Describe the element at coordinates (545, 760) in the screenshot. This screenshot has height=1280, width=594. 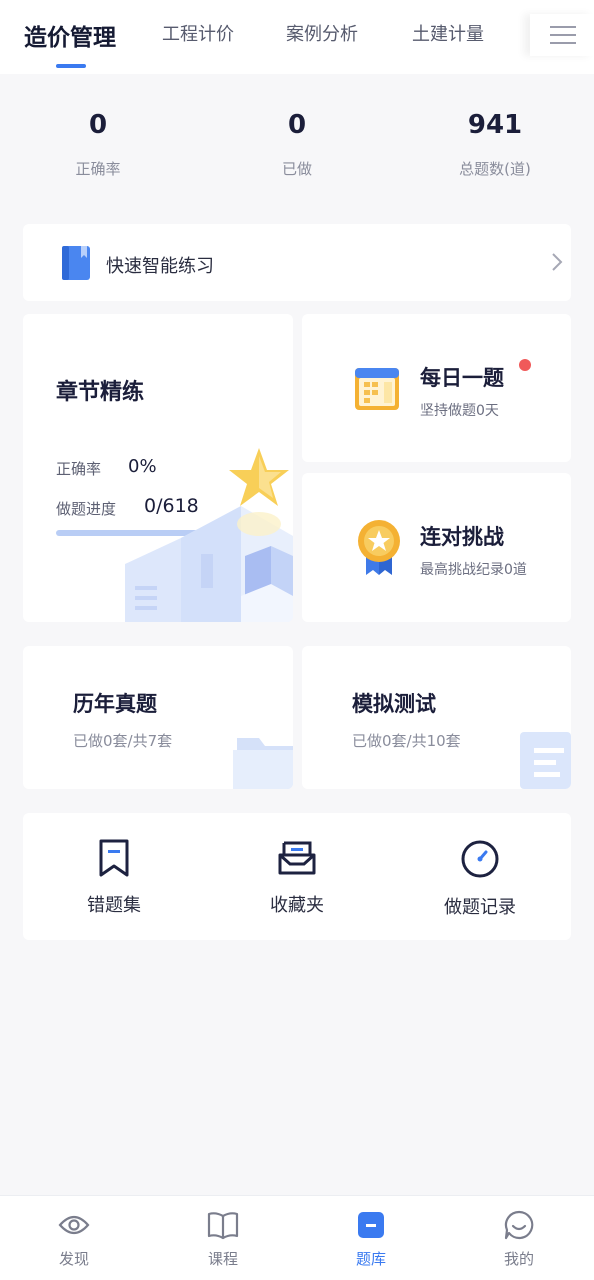
I see `document-illustration` at that location.